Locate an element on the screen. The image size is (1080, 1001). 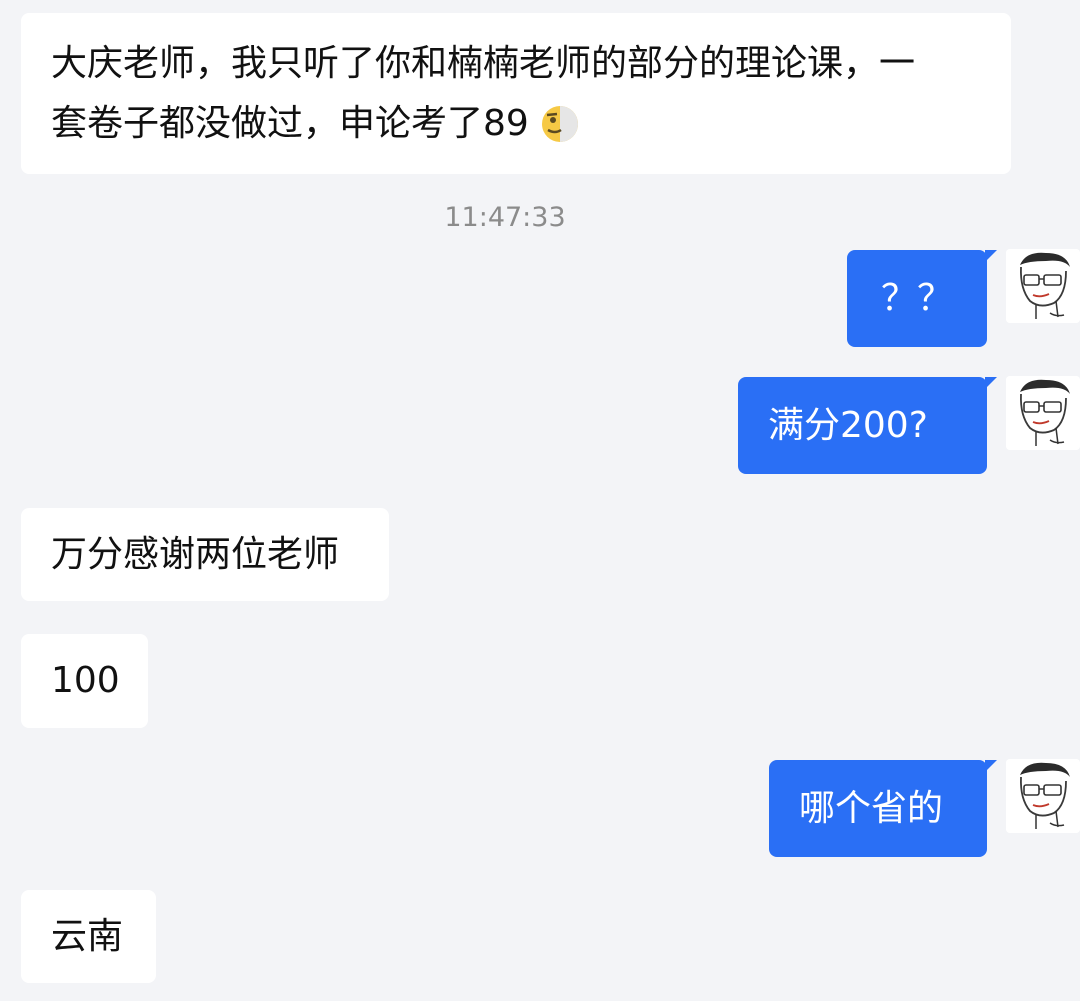
outgoing-message-bubble: 满分200? is located at coordinates (862, 425).